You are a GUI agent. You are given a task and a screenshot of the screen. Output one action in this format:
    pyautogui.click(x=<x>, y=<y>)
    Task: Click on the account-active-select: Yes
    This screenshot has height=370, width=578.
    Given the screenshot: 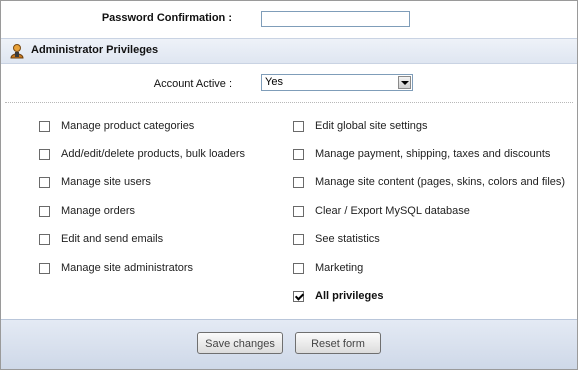 What is the action you would take?
    pyautogui.click(x=337, y=82)
    